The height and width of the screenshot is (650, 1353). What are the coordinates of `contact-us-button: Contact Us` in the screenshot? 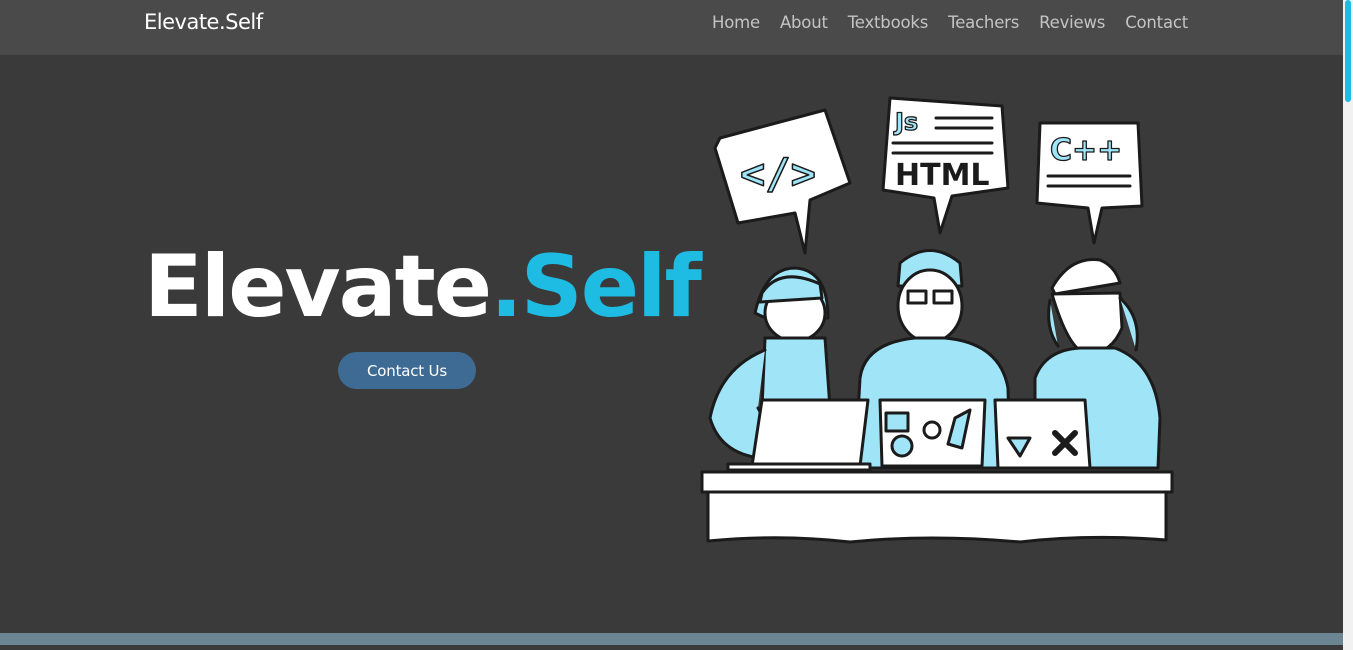 It's located at (407, 370).